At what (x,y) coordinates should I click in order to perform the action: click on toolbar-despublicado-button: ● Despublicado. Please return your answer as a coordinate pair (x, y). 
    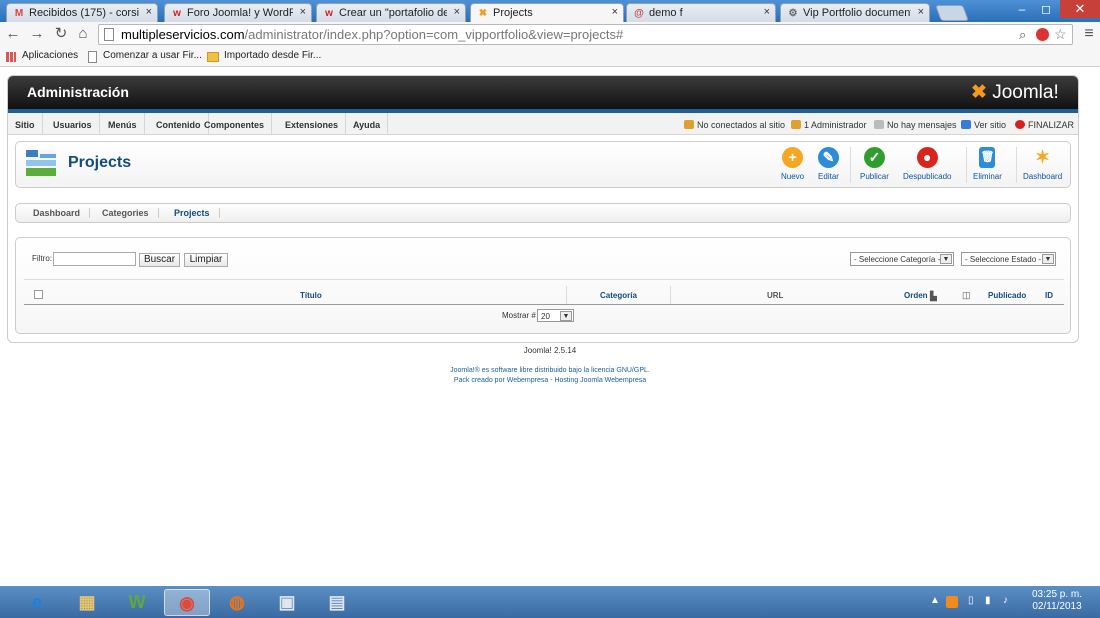
    Looking at the image, I should click on (927, 164).